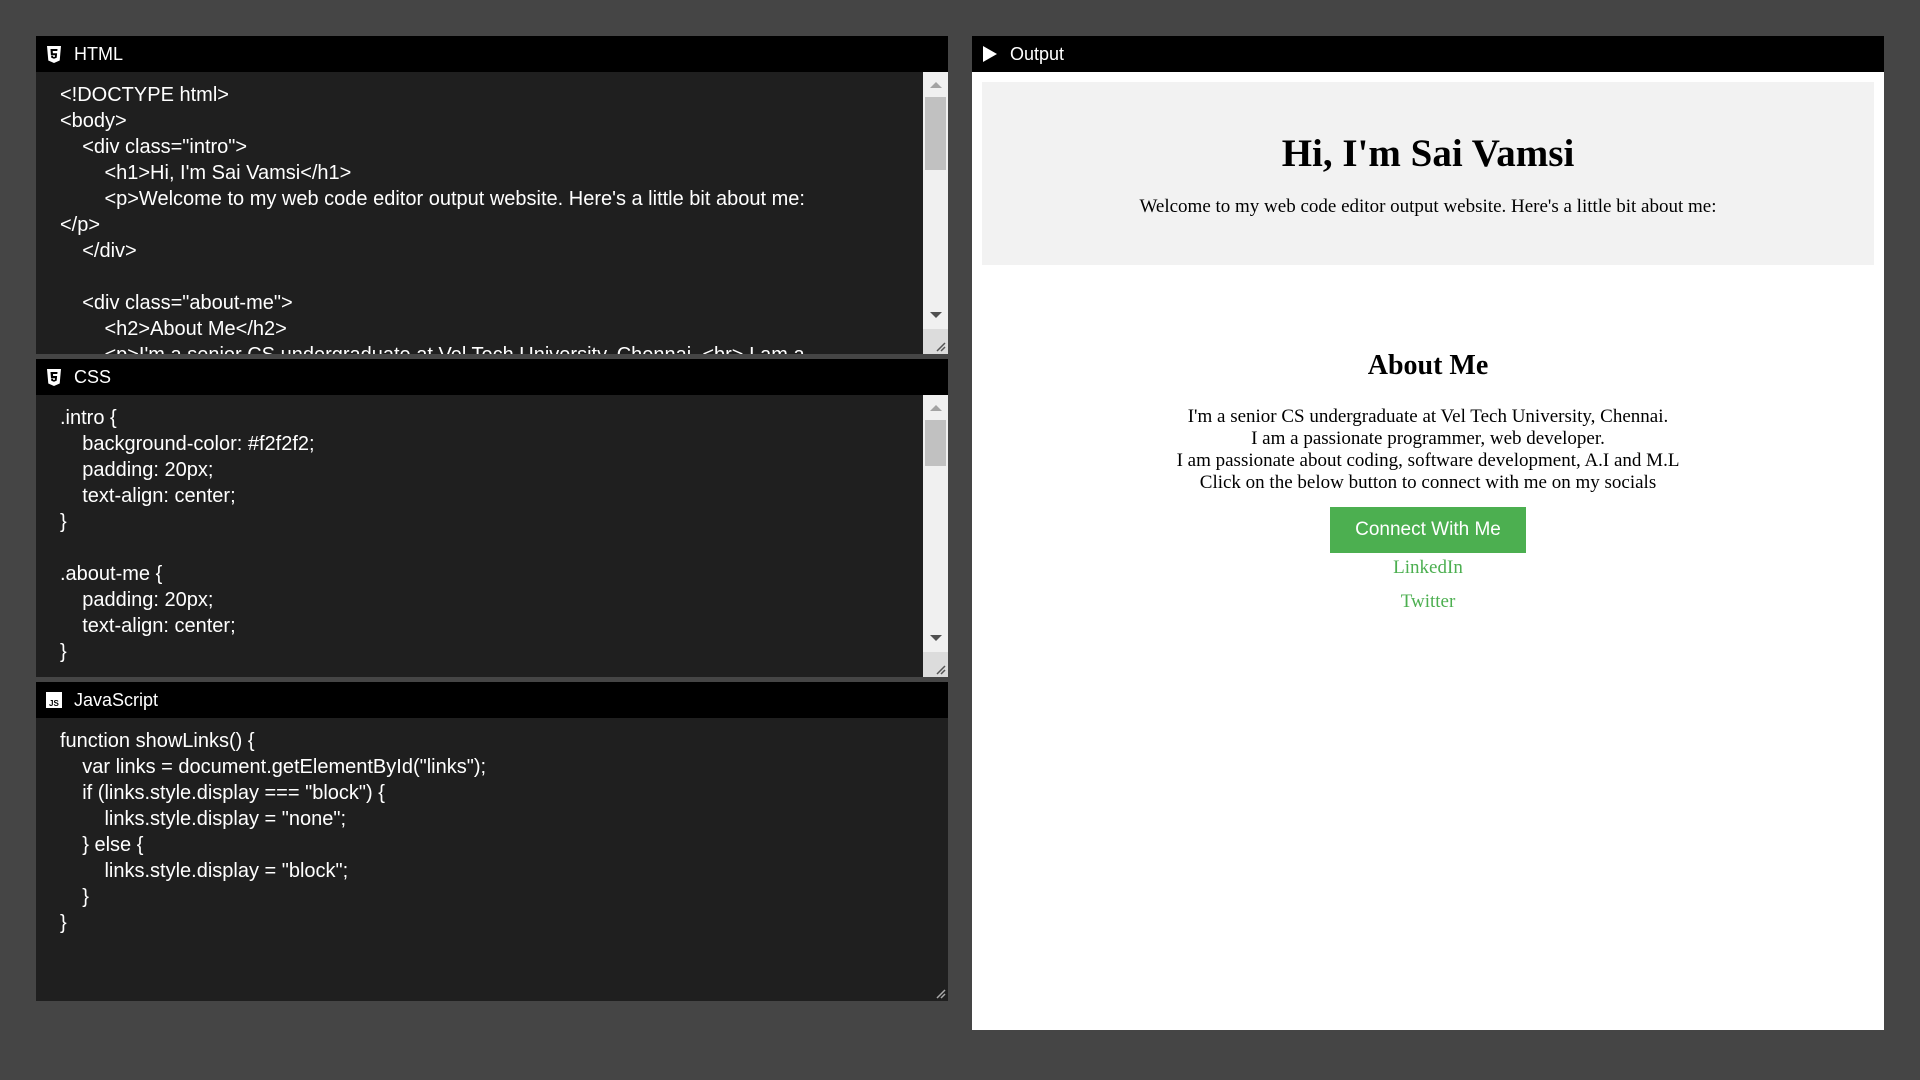 The image size is (1920, 1080). What do you see at coordinates (492, 377) in the screenshot?
I see `css-panel-header: CSS` at bounding box center [492, 377].